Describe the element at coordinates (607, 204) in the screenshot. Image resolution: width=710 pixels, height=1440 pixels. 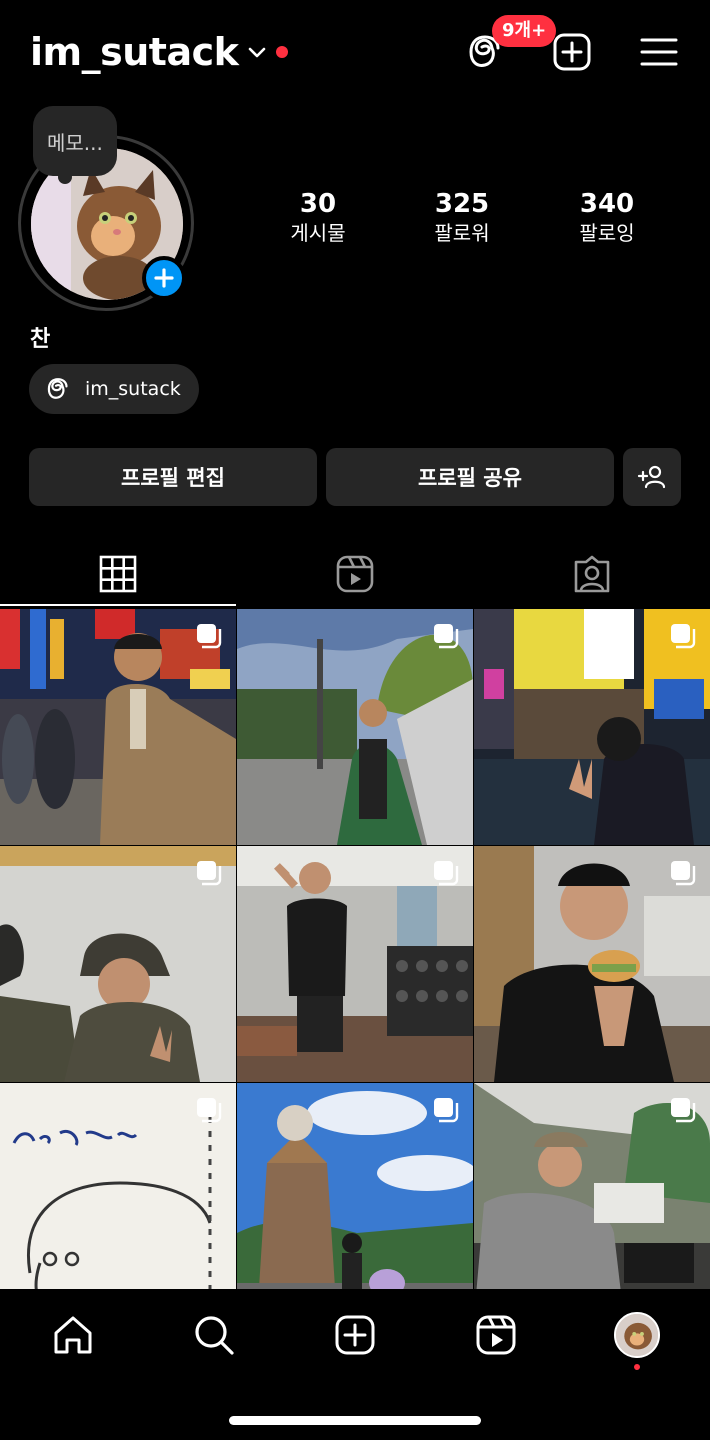
I see `stat-following-count: 340` at that location.